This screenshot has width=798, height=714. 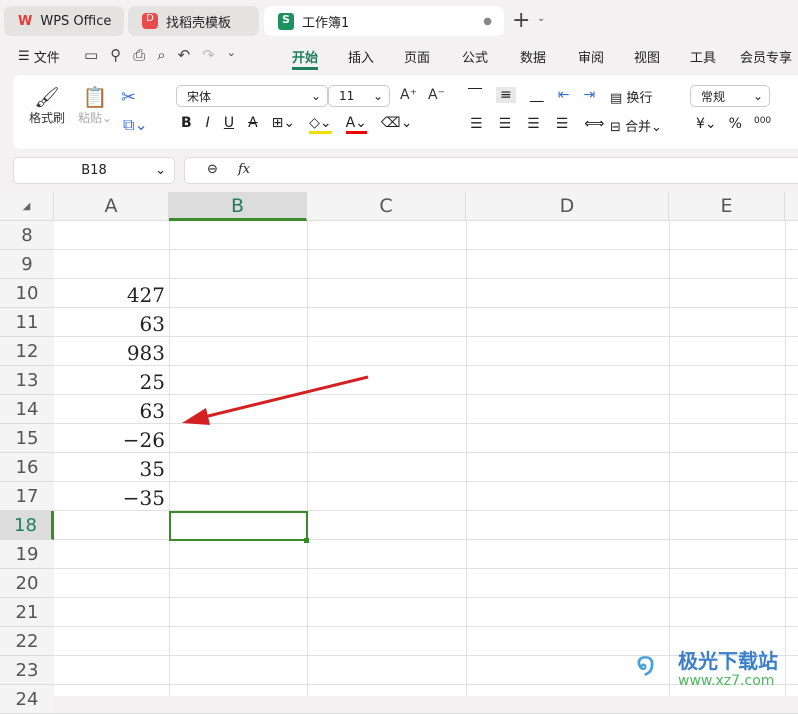 What do you see at coordinates (646, 664) in the screenshot?
I see `watermark-logo-icon: ໑` at bounding box center [646, 664].